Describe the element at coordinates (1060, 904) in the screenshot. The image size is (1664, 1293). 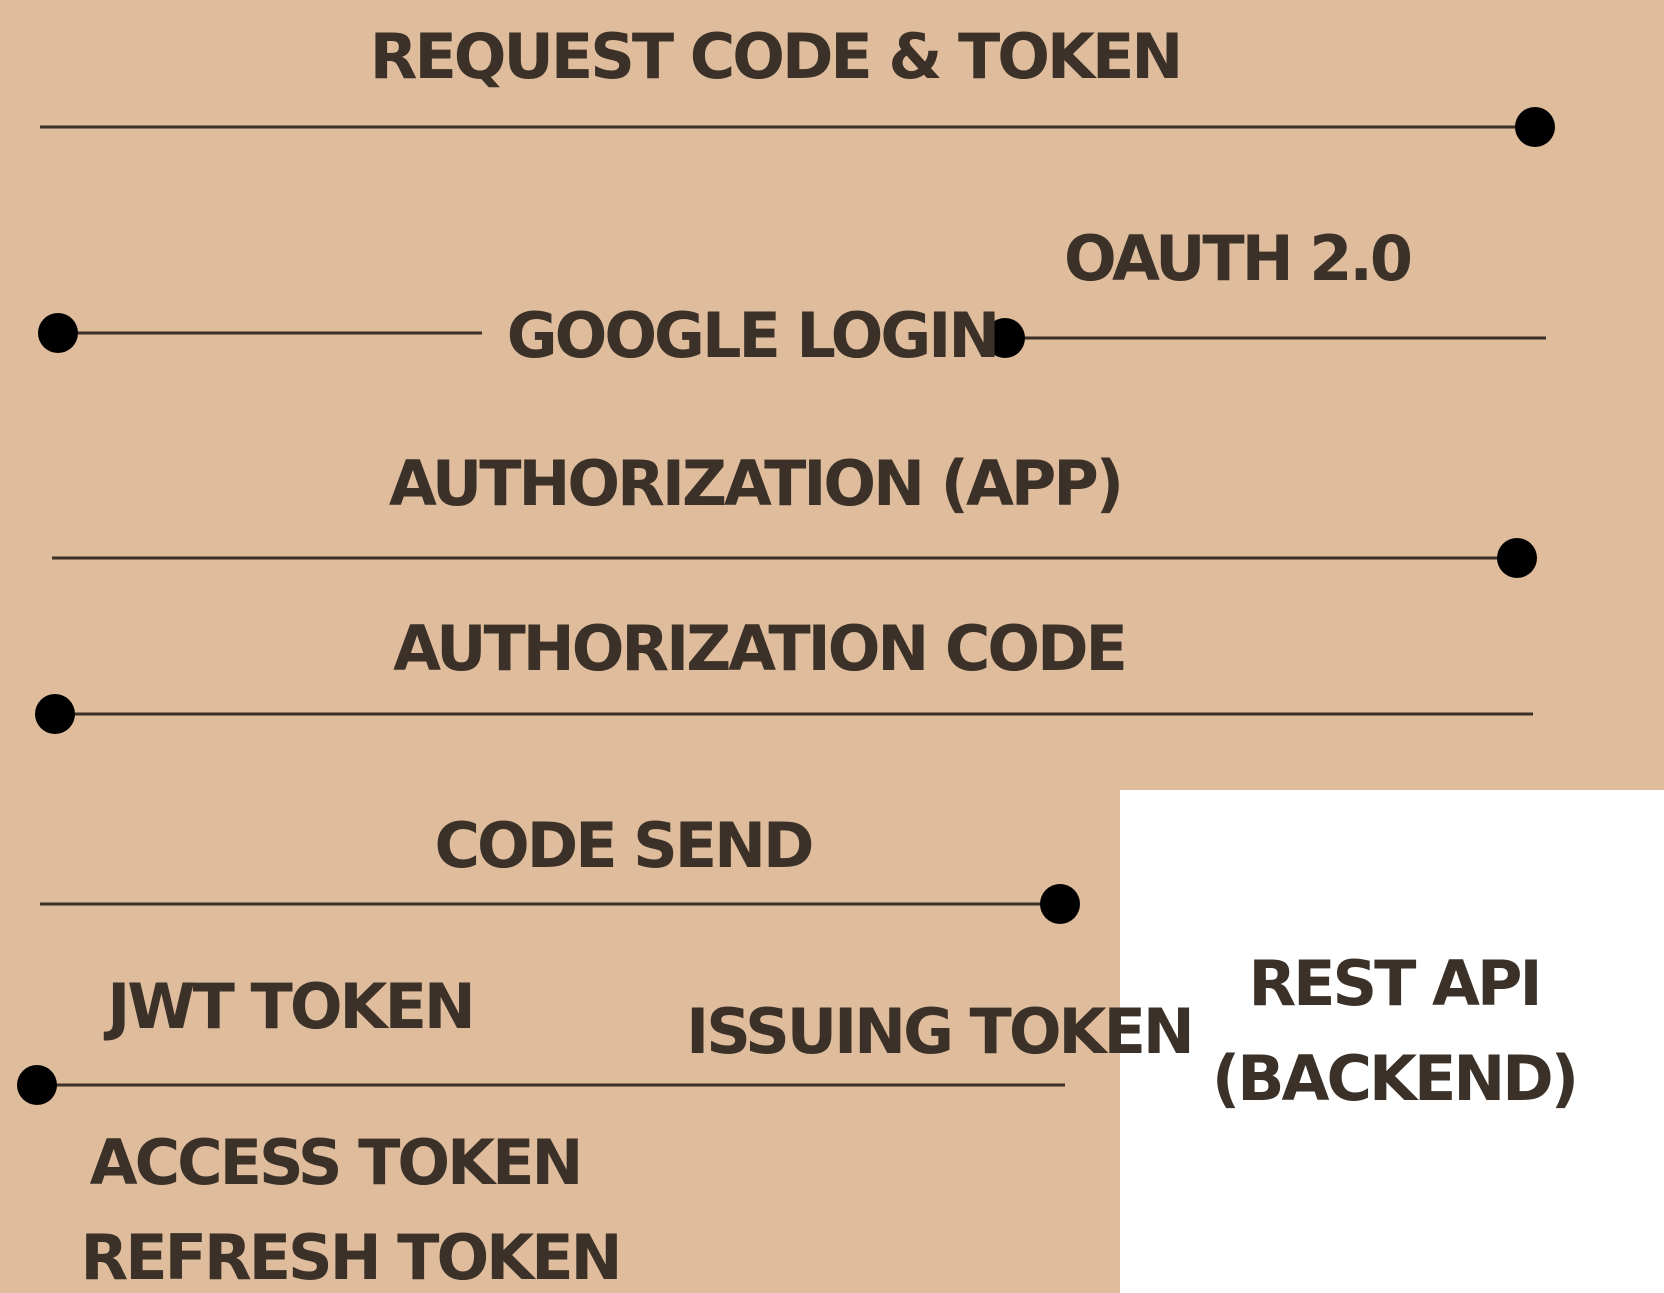
I see `code-send-dot` at that location.